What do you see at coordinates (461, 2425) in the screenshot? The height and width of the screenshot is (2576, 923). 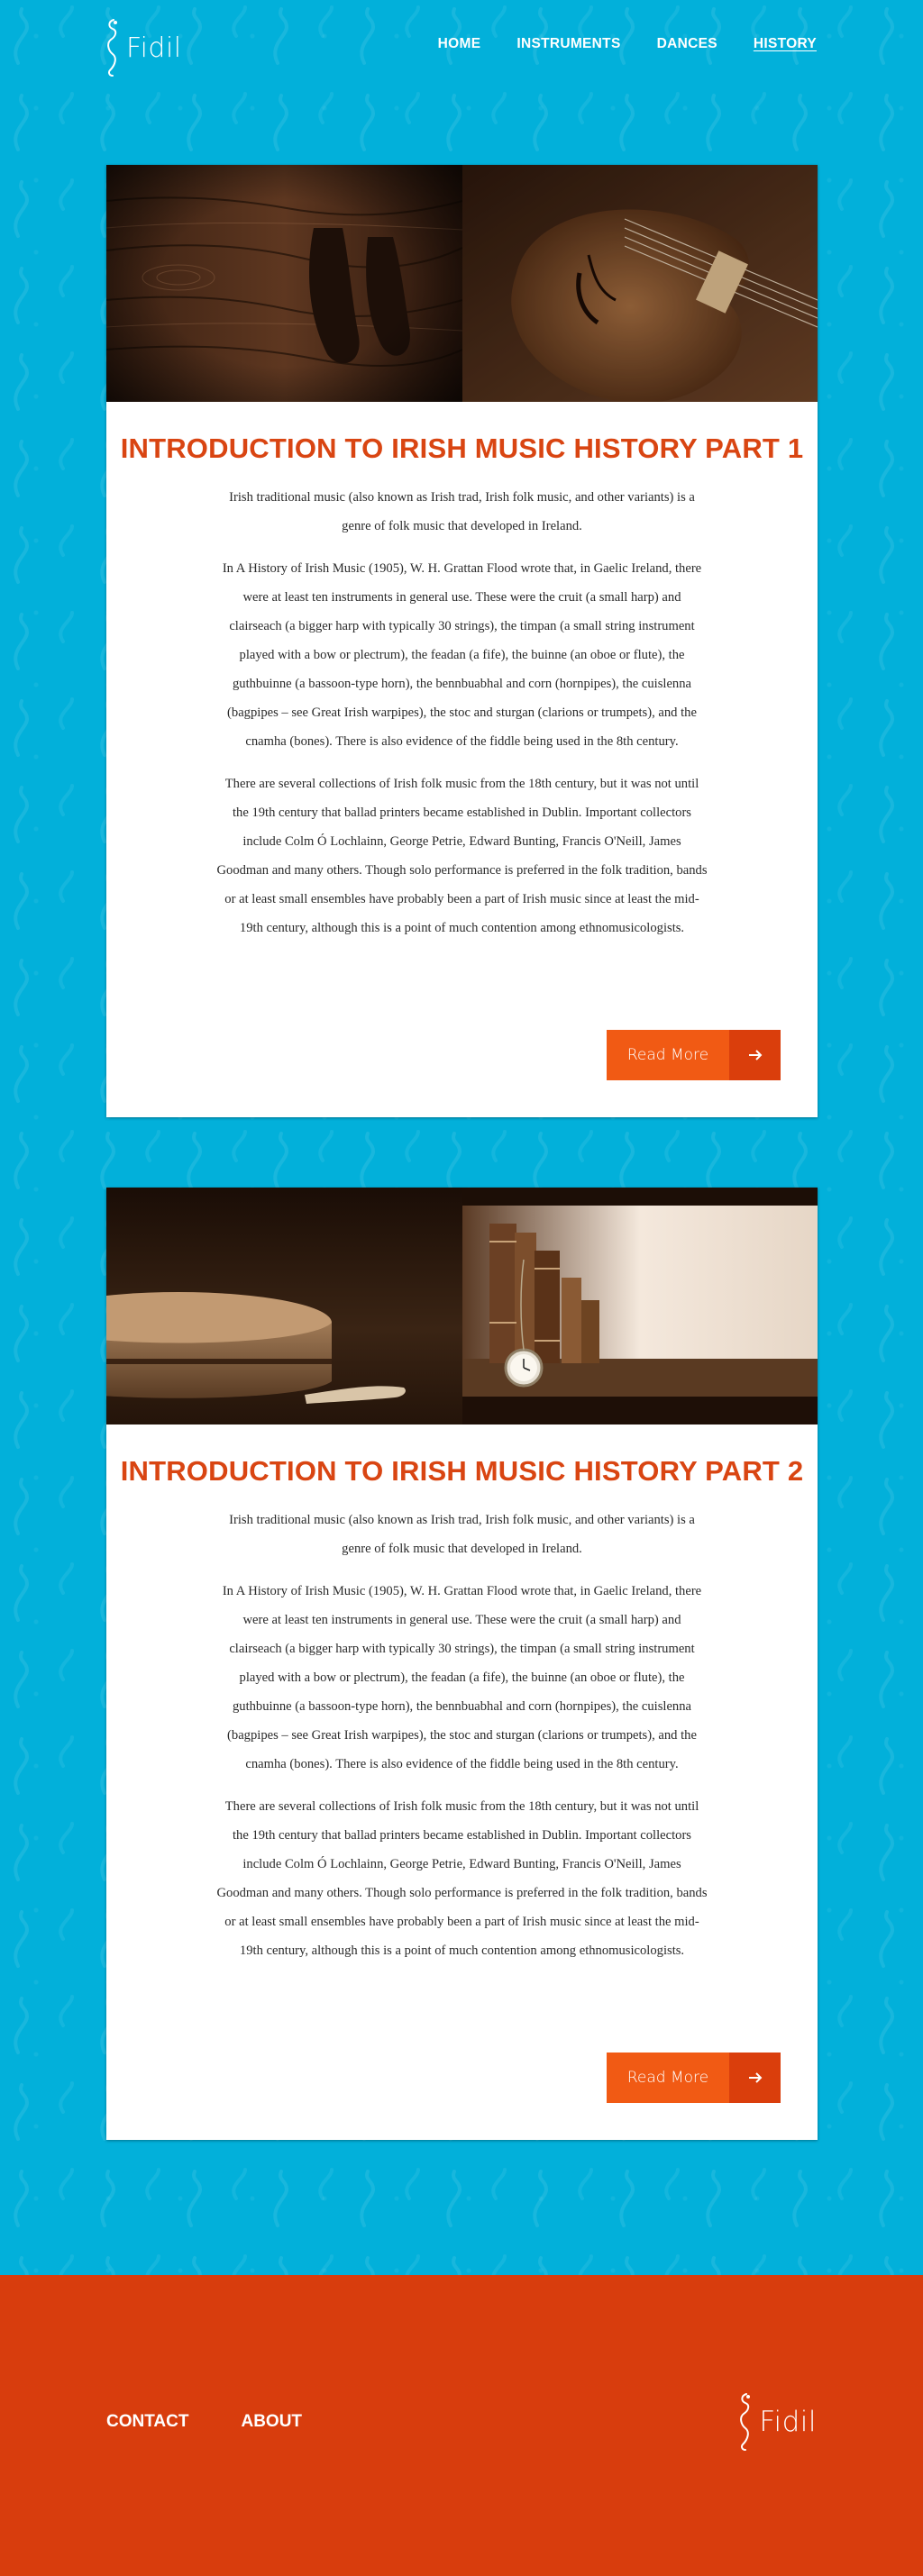 I see `site-footer: CONTACT ABOUT Fidil` at bounding box center [461, 2425].